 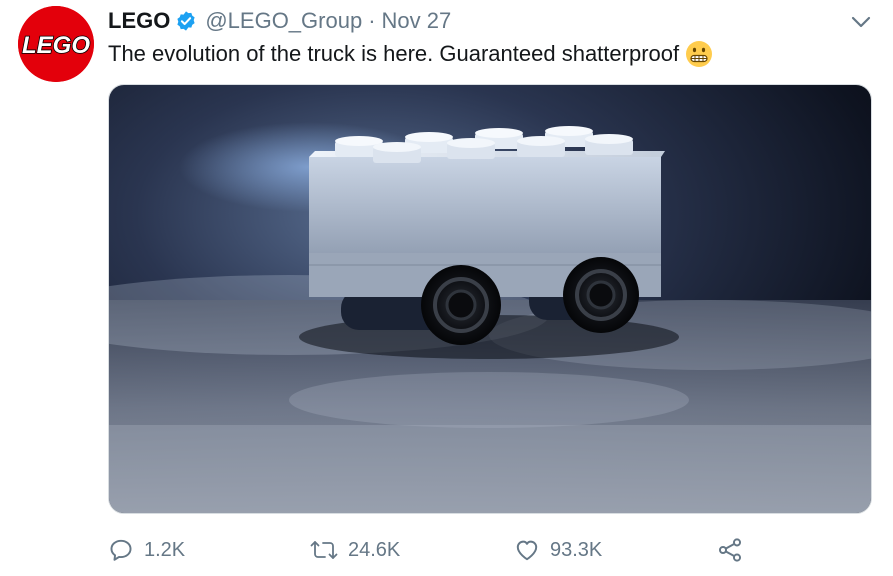 What do you see at coordinates (165, 549) in the screenshot?
I see `reply-count: 1.2K` at bounding box center [165, 549].